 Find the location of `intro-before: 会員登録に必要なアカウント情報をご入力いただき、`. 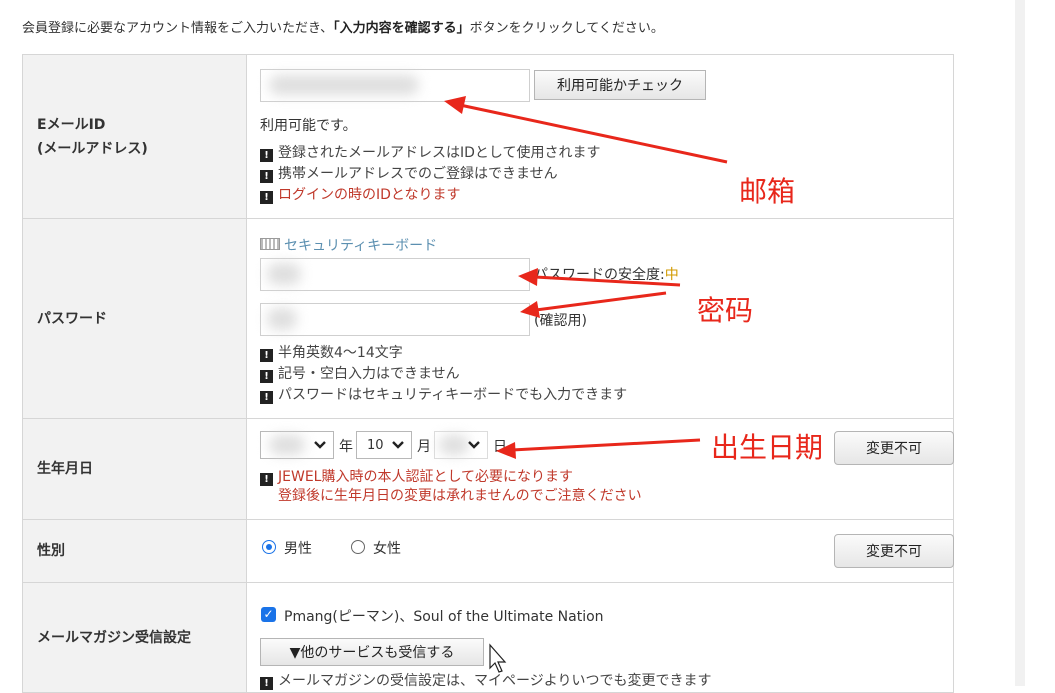

intro-before: 会員登録に必要なアカウント情報をご入力いただき、 is located at coordinates (178, 28).